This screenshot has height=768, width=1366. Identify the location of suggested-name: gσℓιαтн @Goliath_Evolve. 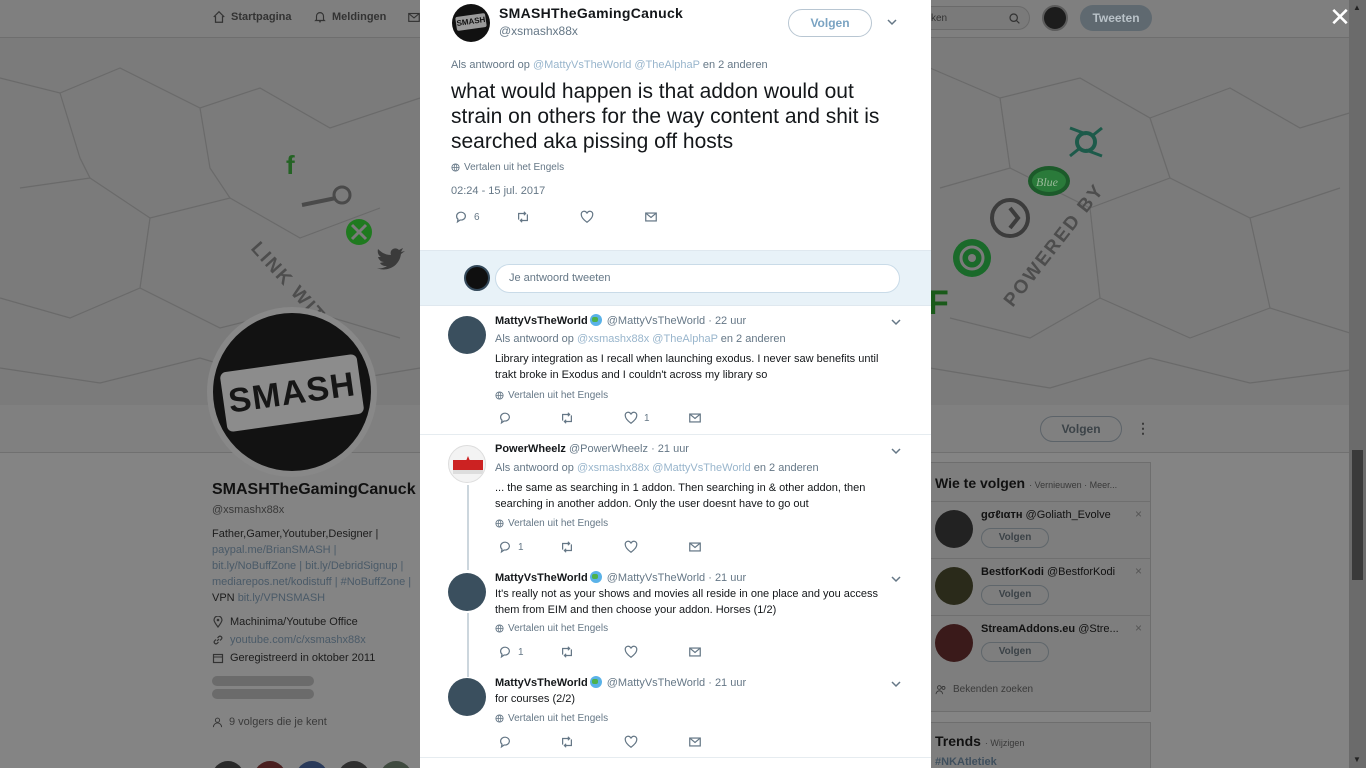
(1046, 515).